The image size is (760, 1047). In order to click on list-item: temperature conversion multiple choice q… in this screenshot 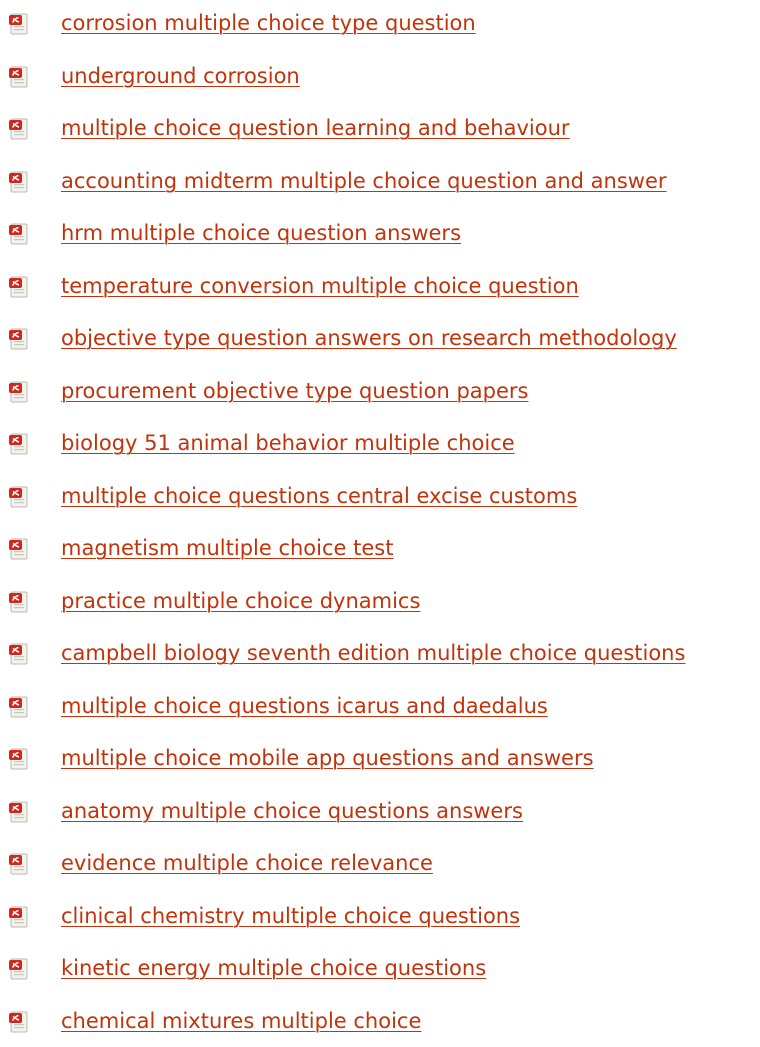, I will do `click(380, 286)`.